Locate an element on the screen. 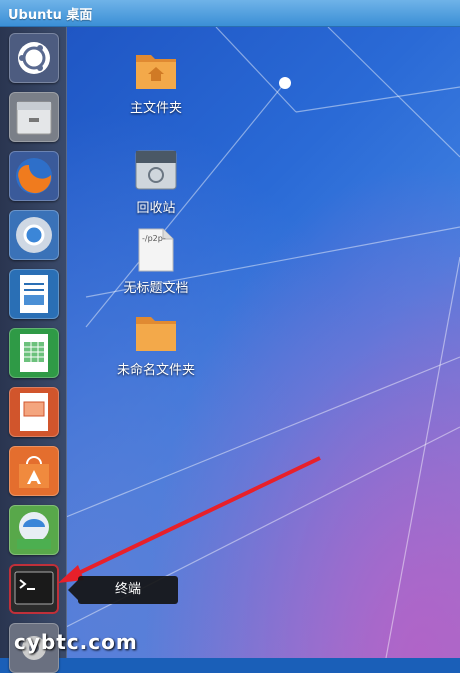 The height and width of the screenshot is (673, 460). desktop-icon-label: 未命名文件夹 is located at coordinates (155, 370).